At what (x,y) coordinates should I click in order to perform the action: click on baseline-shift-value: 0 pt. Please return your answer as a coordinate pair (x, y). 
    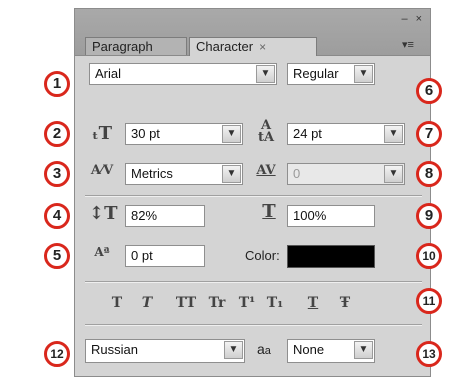
    Looking at the image, I should click on (142, 255).